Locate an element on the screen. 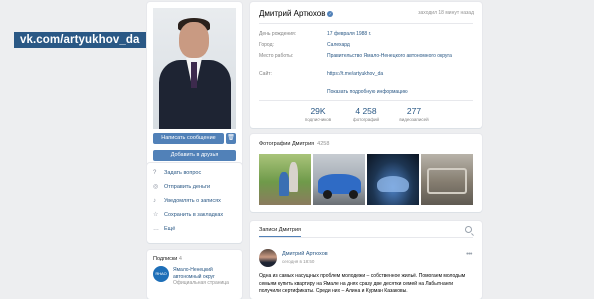 The width and height of the screenshot is (594, 299). question-icon: ? is located at coordinates (155, 173).